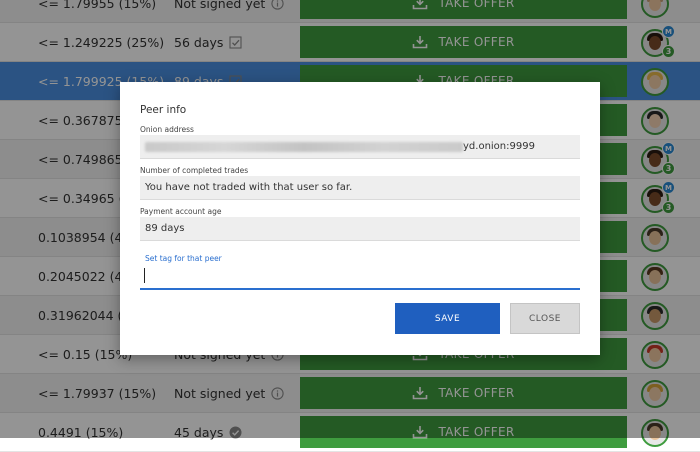  I want to click on text-caret, so click(144, 275).